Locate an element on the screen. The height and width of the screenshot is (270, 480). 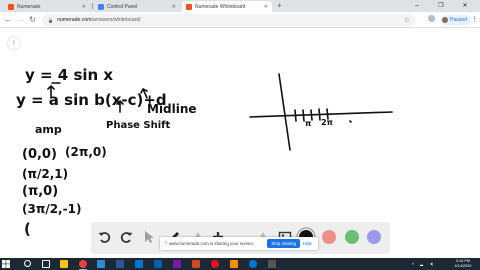
store-icon is located at coordinates (101, 264).